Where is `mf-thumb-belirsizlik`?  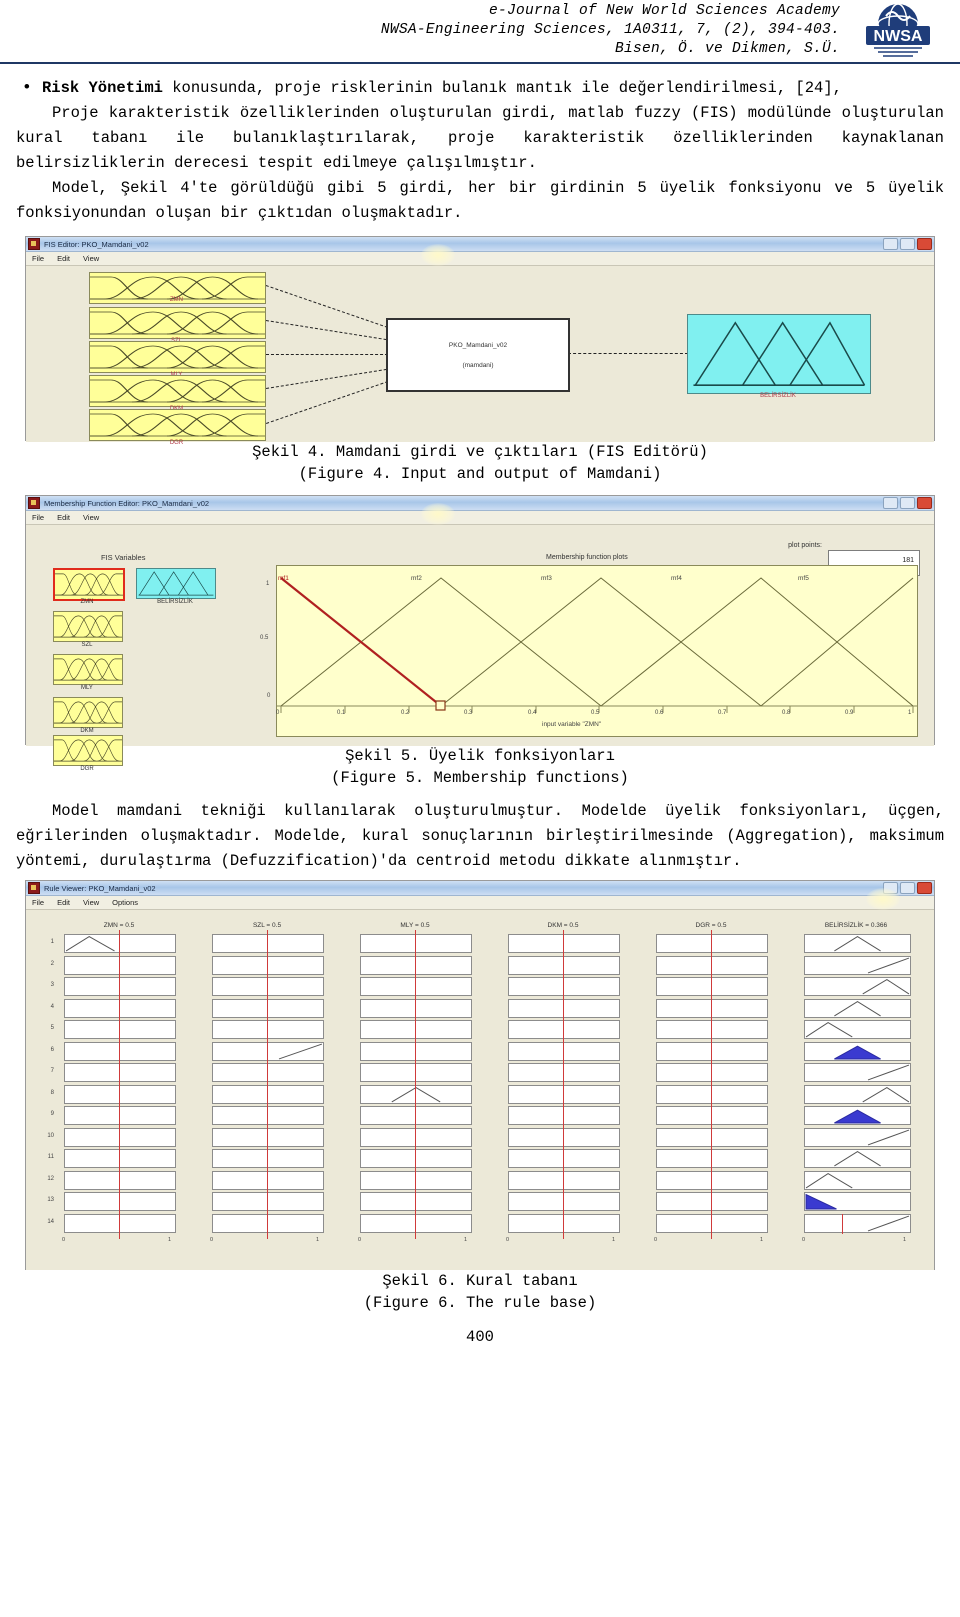 mf-thumb-belirsizlik is located at coordinates (176, 583).